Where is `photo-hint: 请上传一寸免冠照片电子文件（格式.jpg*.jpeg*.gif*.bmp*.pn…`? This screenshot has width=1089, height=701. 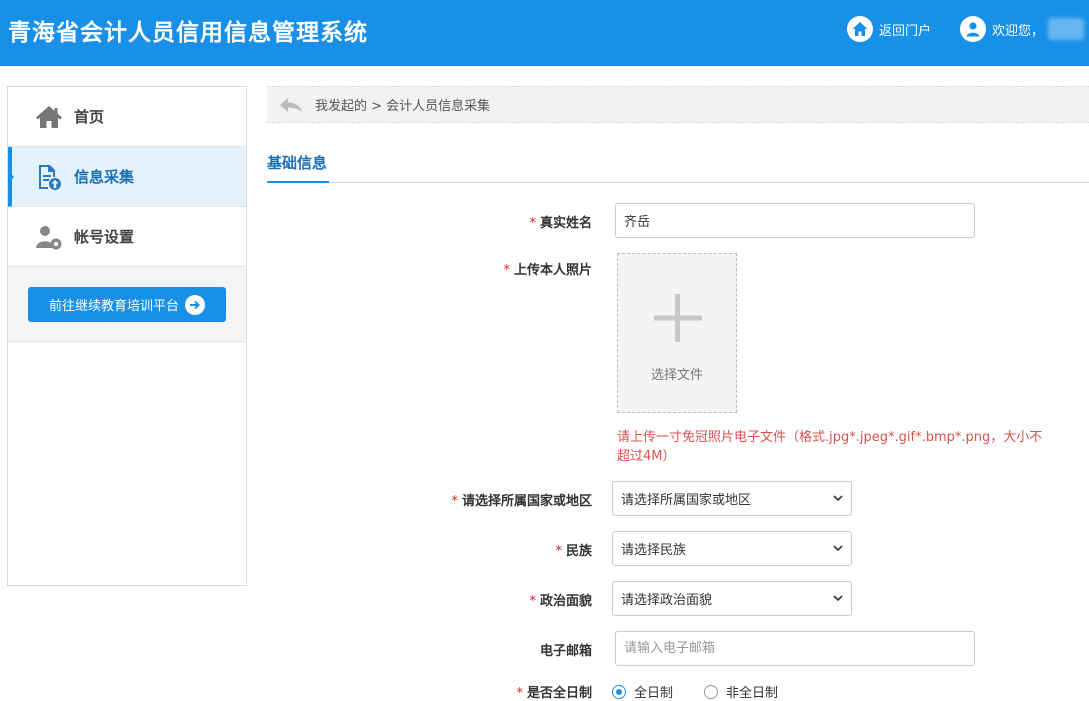
photo-hint: 请上传一寸免冠照片电子文件（格式.jpg*.jpeg*.gif*.bmp*.pn… is located at coordinates (830, 447).